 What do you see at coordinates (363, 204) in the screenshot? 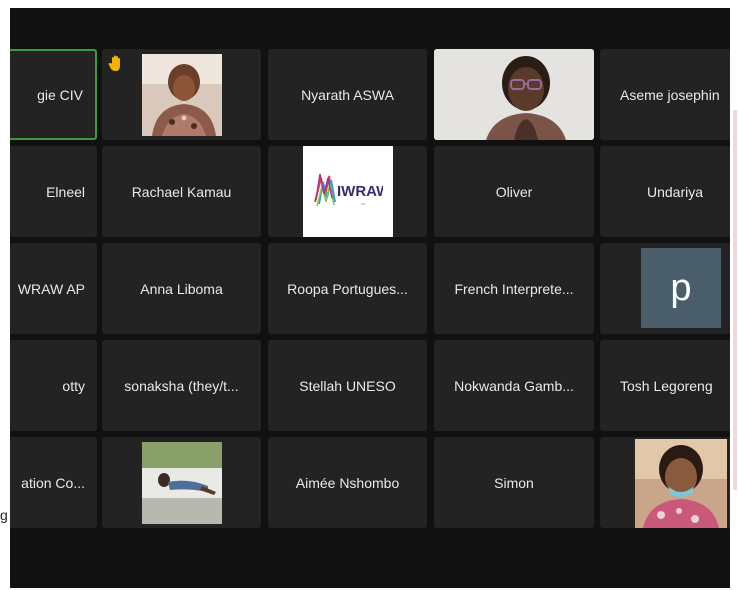
I see `svg-text: AP` at bounding box center [363, 204].